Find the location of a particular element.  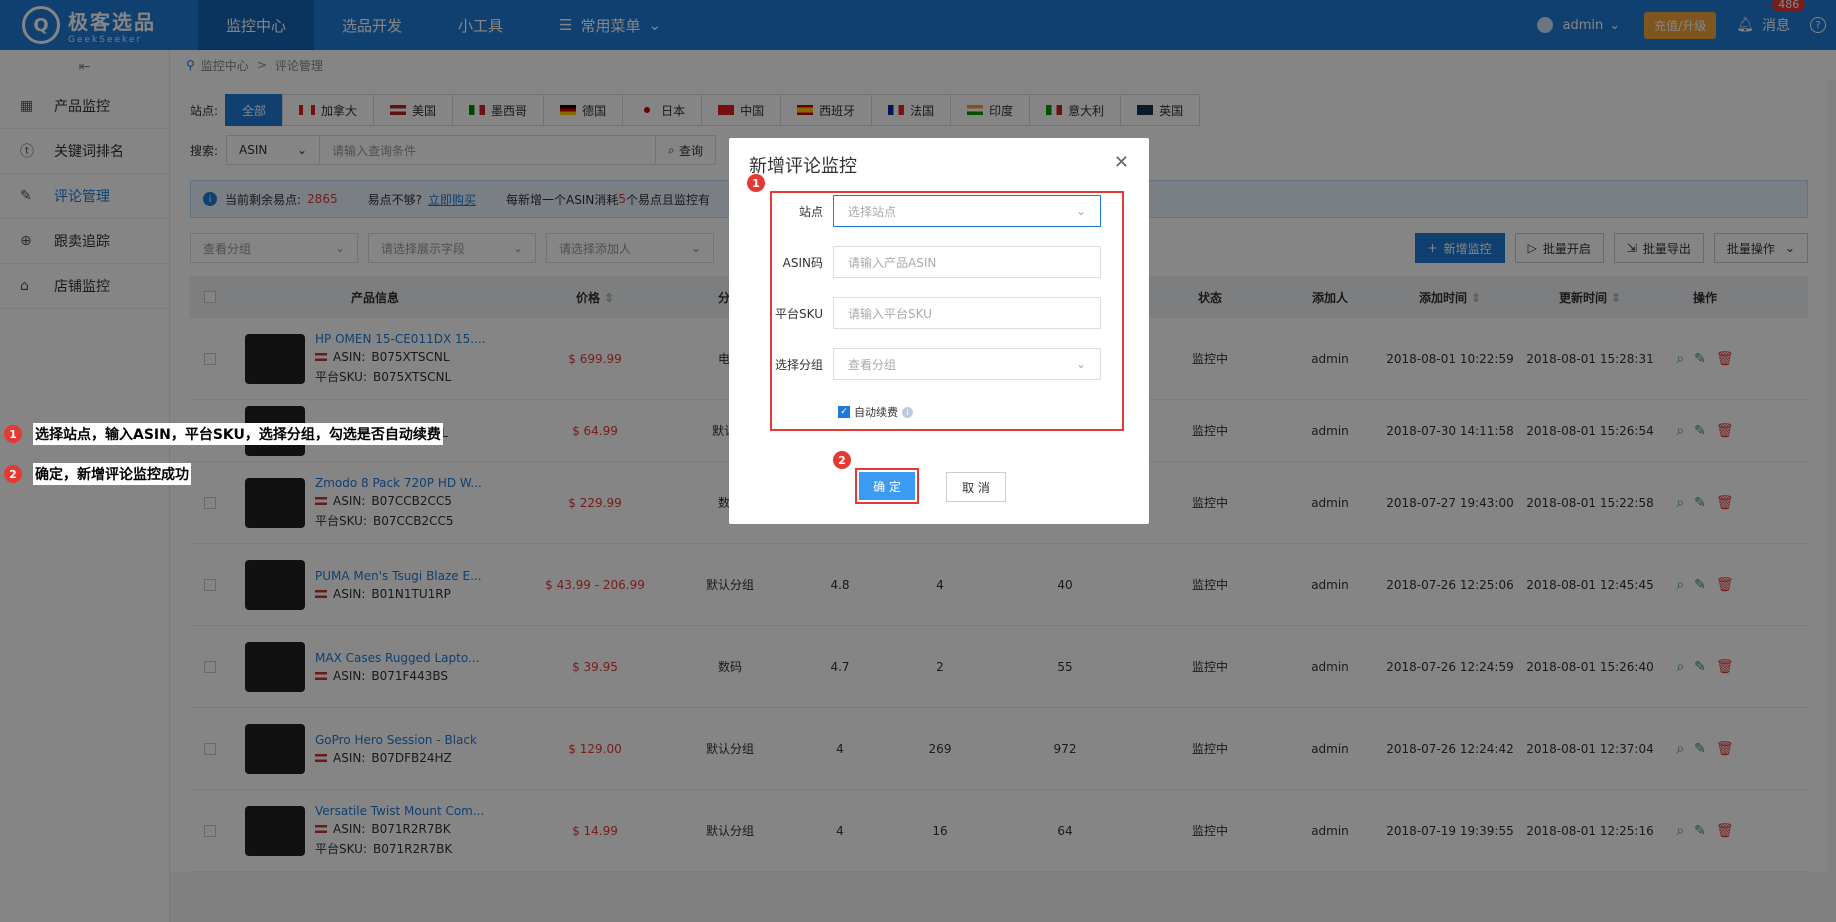

group-select-placeholder: 查看分组 is located at coordinates (872, 364).